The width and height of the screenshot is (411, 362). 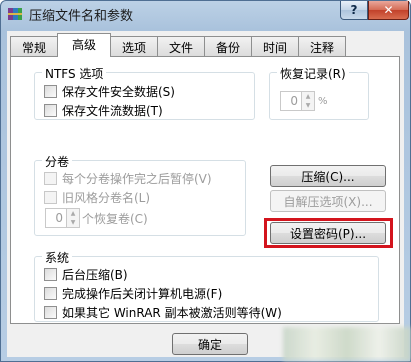 I want to click on recovery-volumes-label: 个恢复卷(C), so click(x=115, y=218).